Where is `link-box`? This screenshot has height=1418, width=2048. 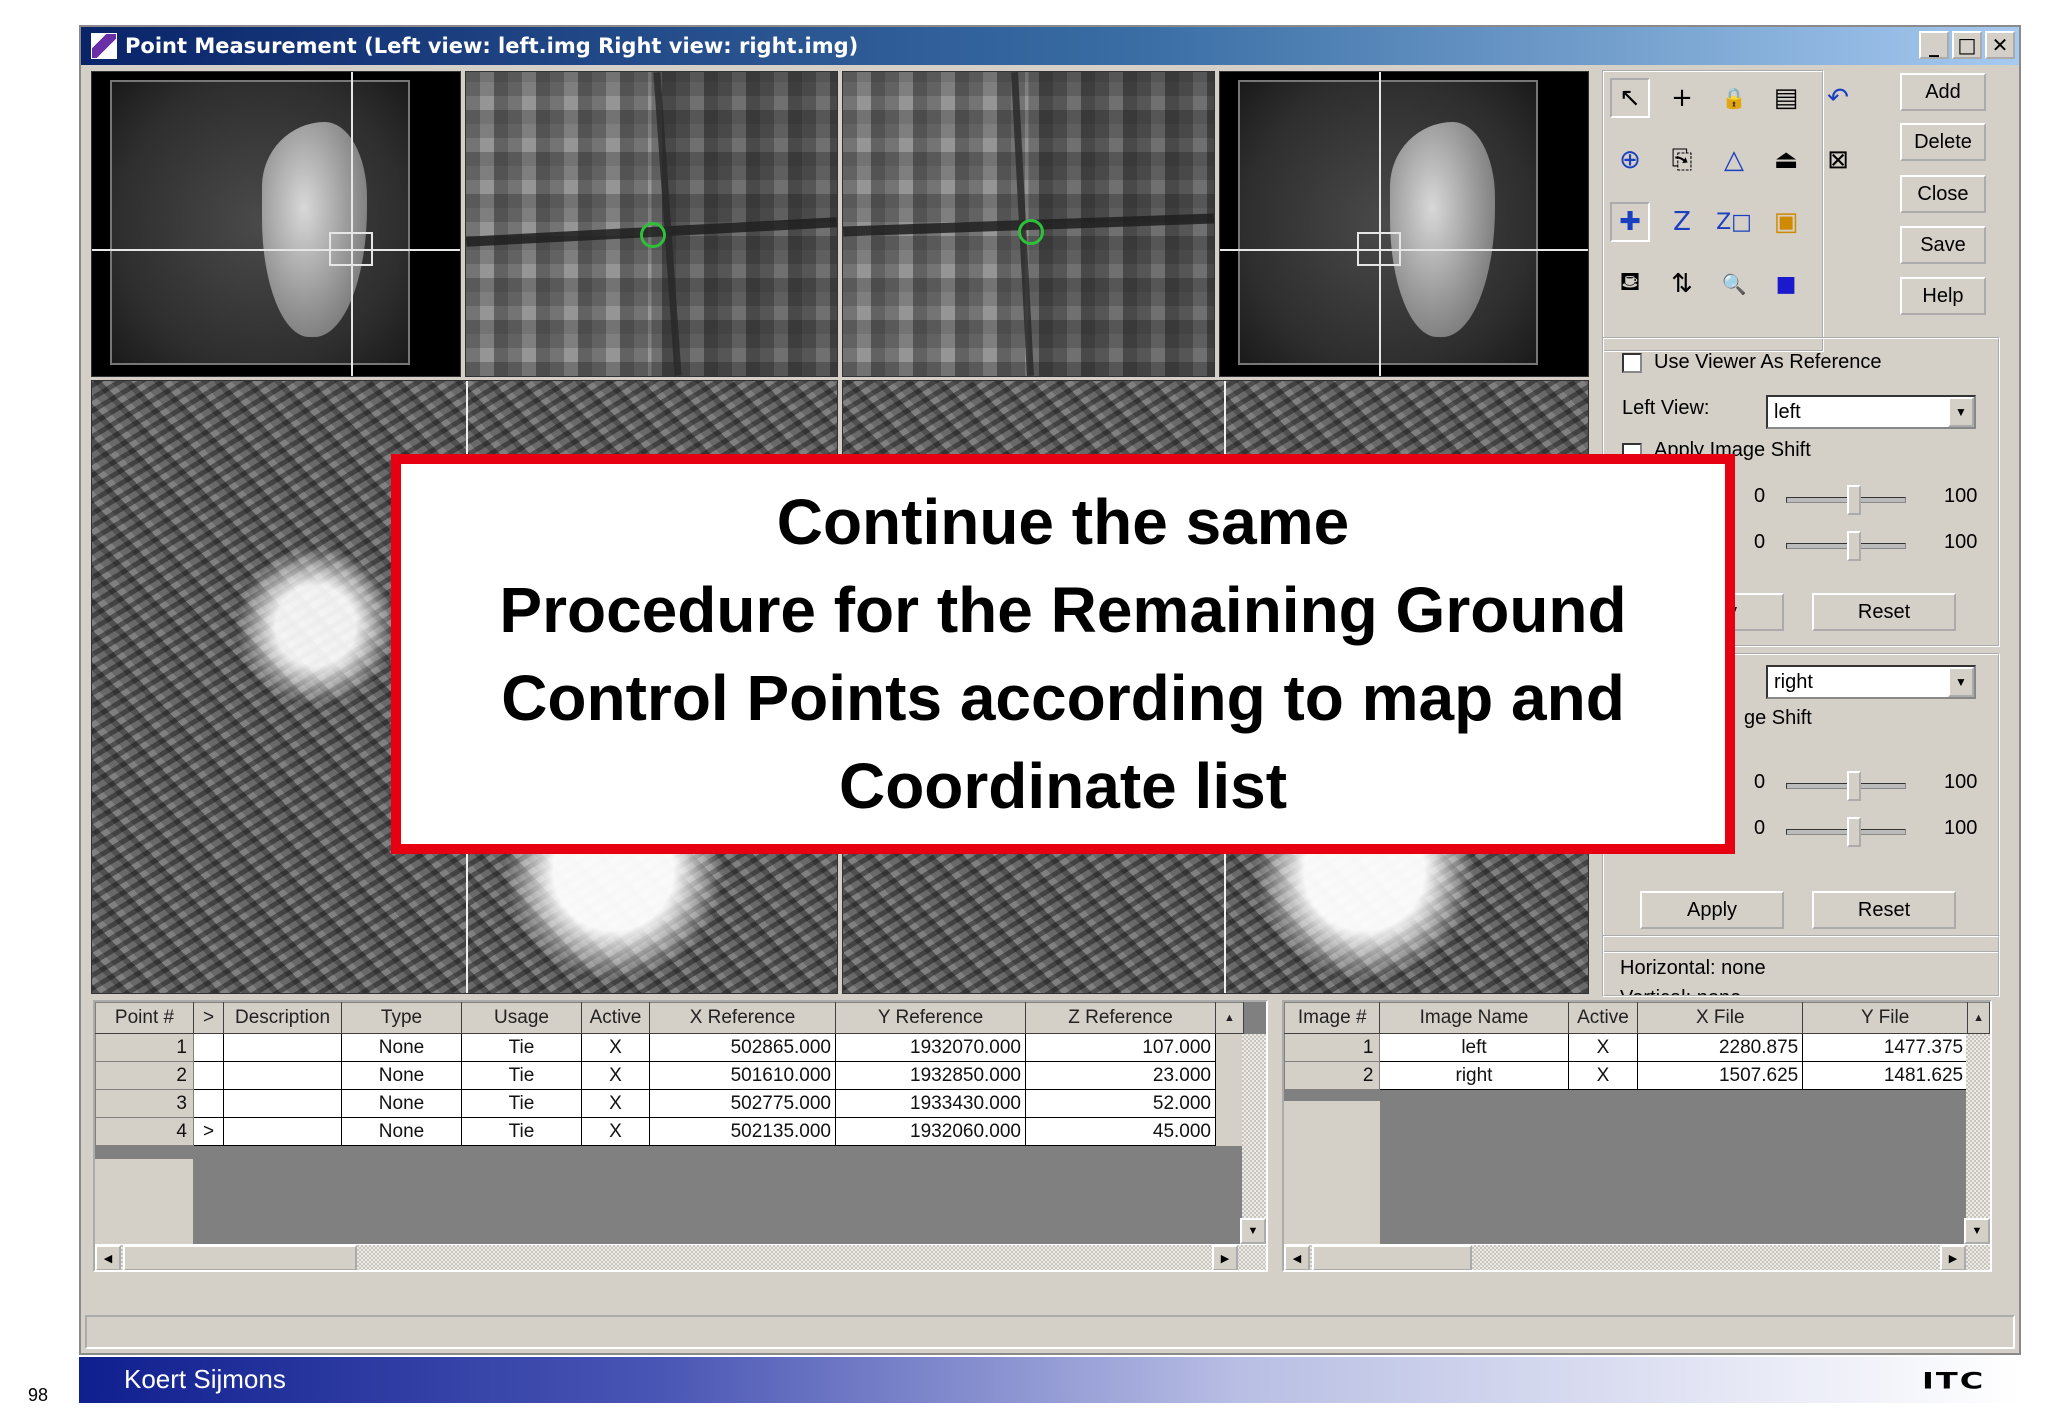 link-box is located at coordinates (351, 249).